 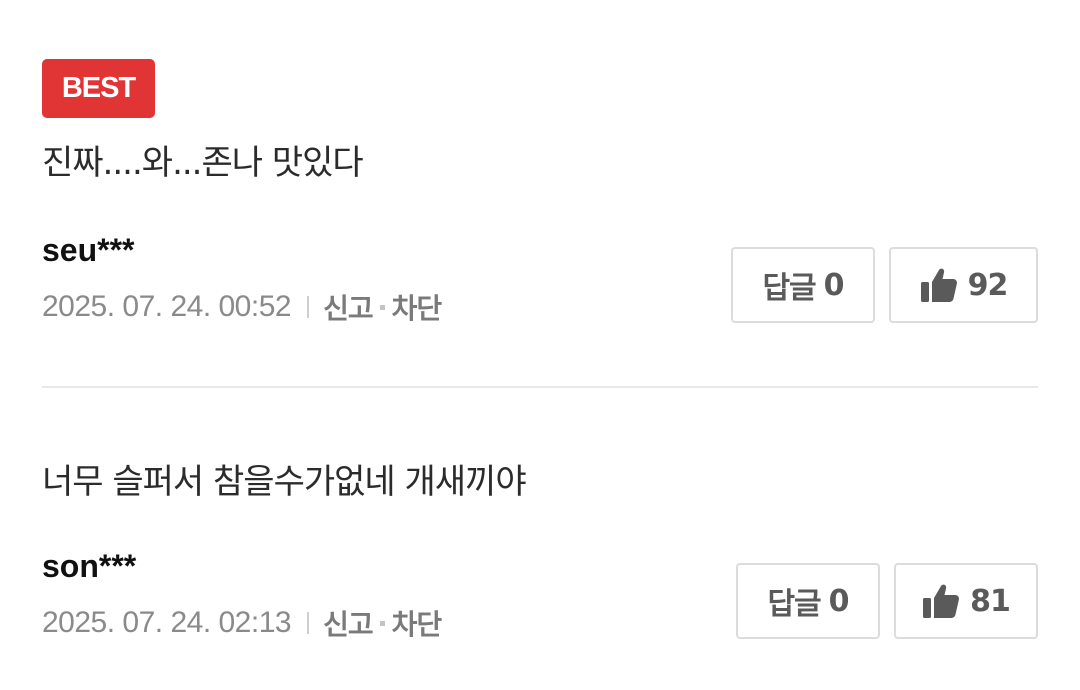 What do you see at coordinates (167, 622) in the screenshot?
I see `comment-timestamp: 2025. 07. 24. 02:13` at bounding box center [167, 622].